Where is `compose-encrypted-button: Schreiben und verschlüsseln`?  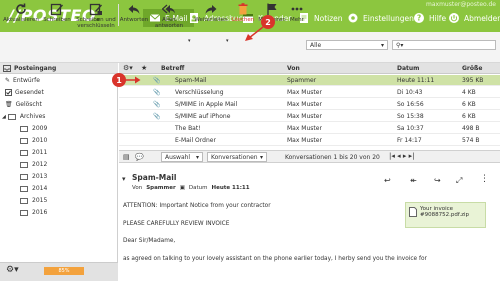 compose-encrypted-button: Schreiben und verschlüsseln is located at coordinates (96, 15).